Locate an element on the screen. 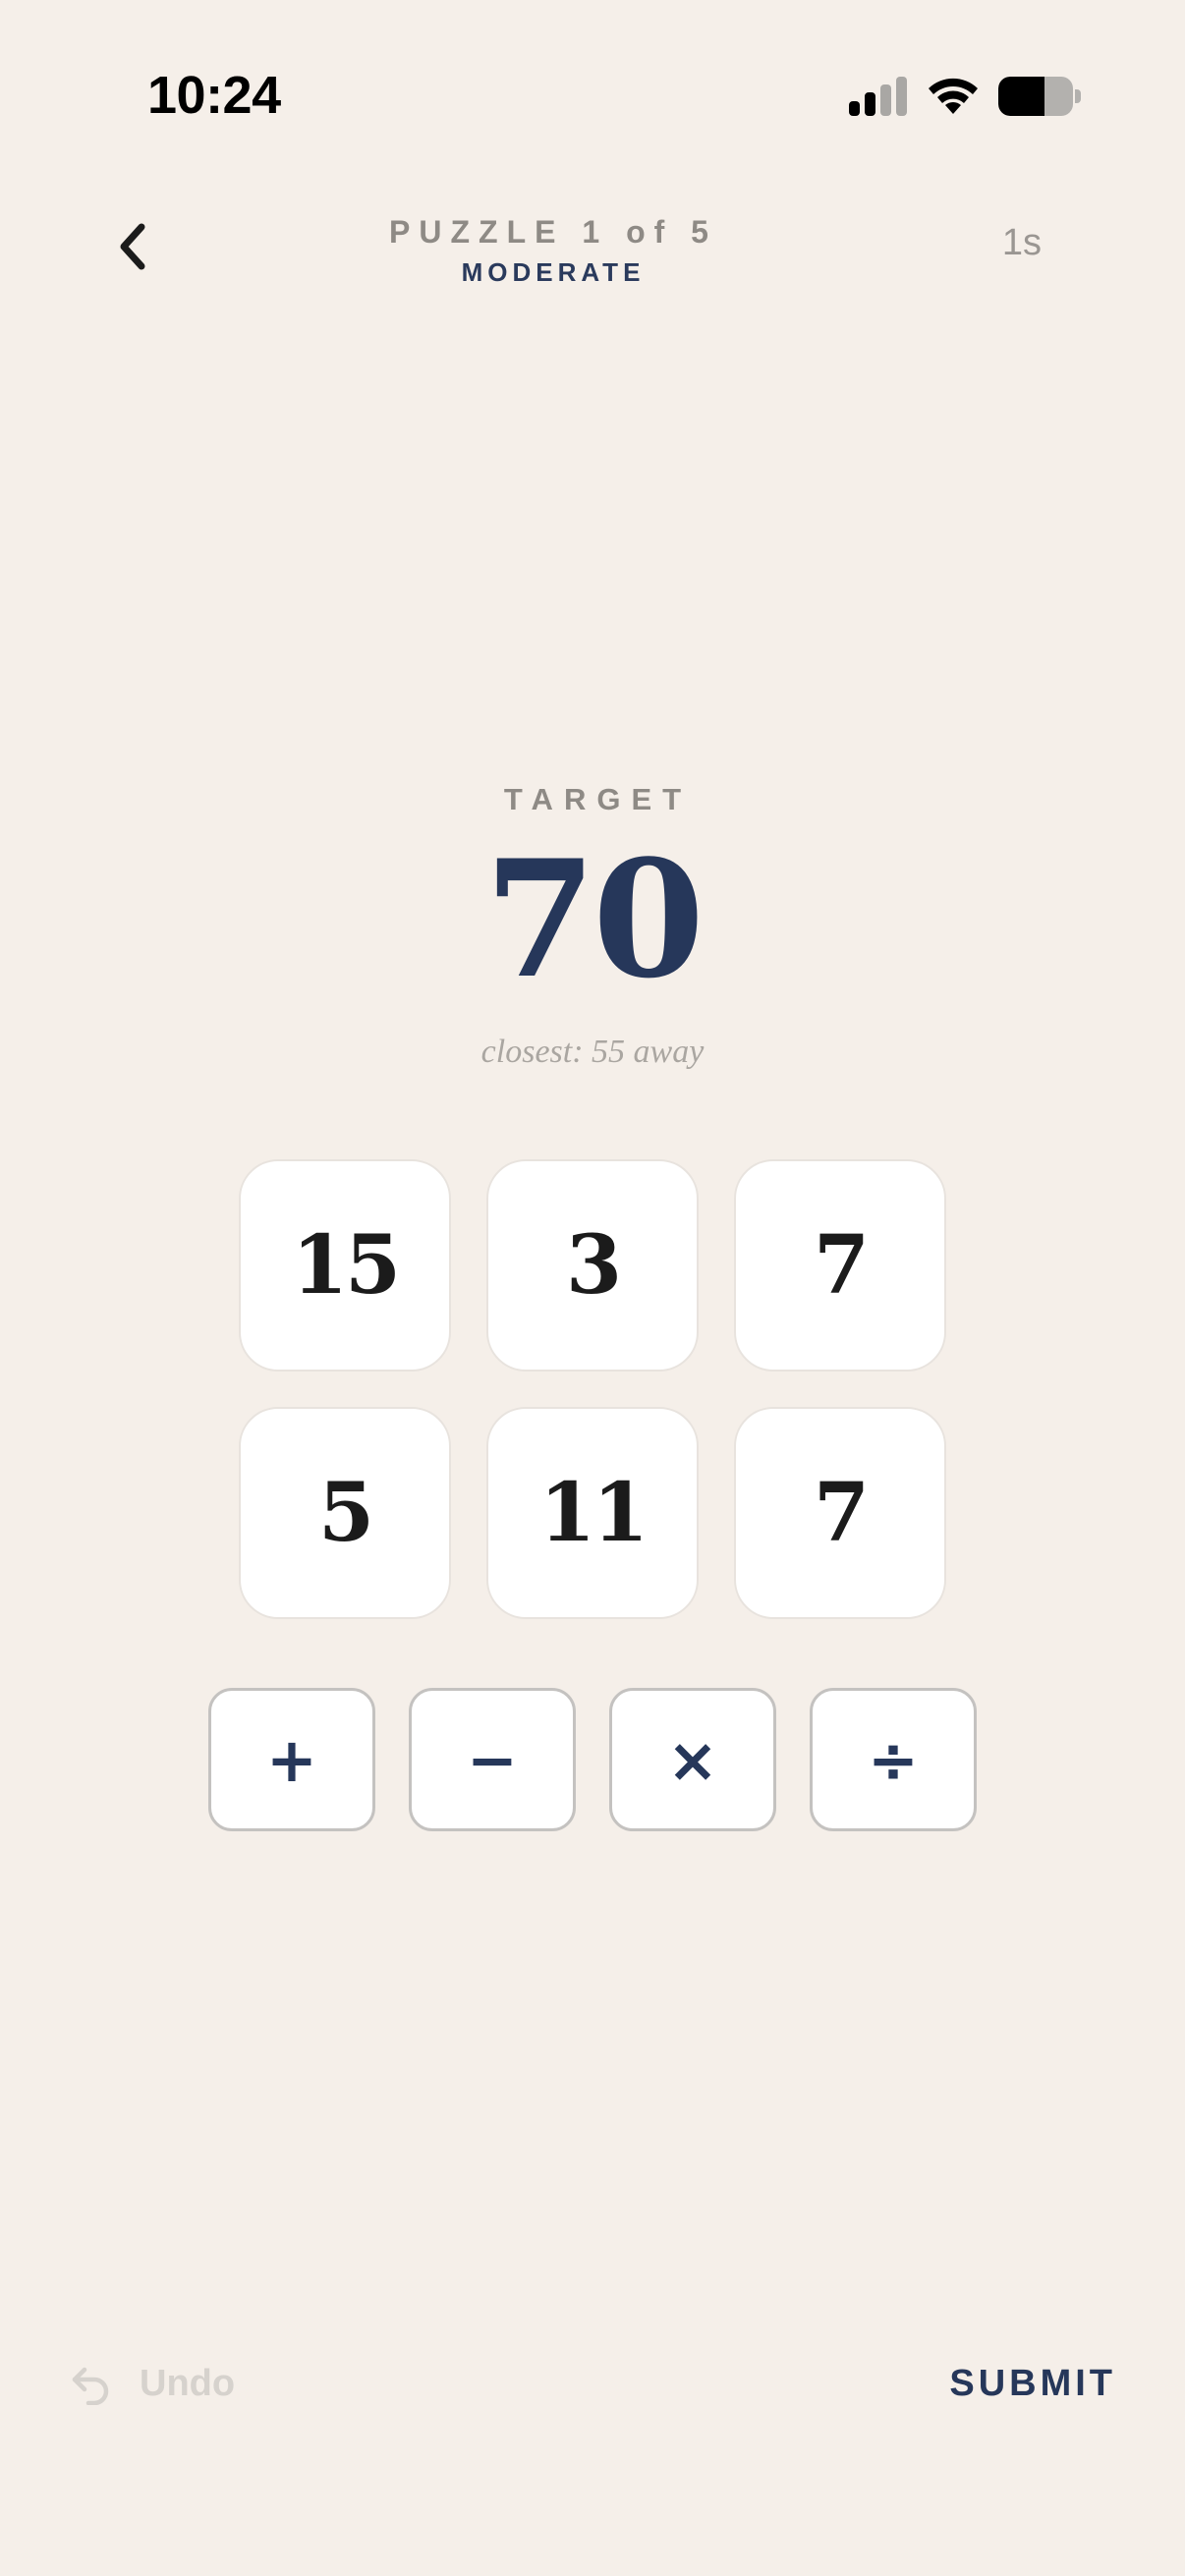  puzzle-header: PUZZLE 1 of 5 MODERATE is located at coordinates (553, 249).